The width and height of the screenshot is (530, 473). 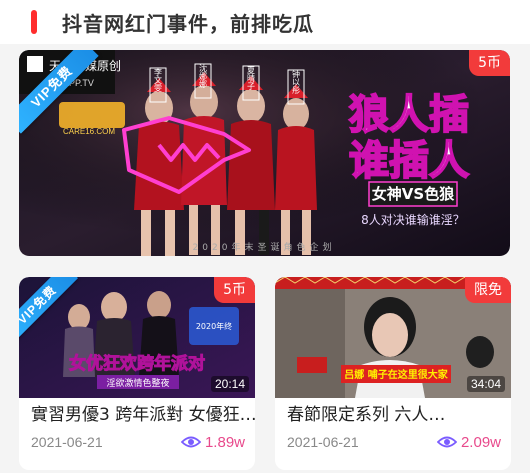 What do you see at coordinates (229, 384) in the screenshot?
I see `video-duration: 20:14` at bounding box center [229, 384].